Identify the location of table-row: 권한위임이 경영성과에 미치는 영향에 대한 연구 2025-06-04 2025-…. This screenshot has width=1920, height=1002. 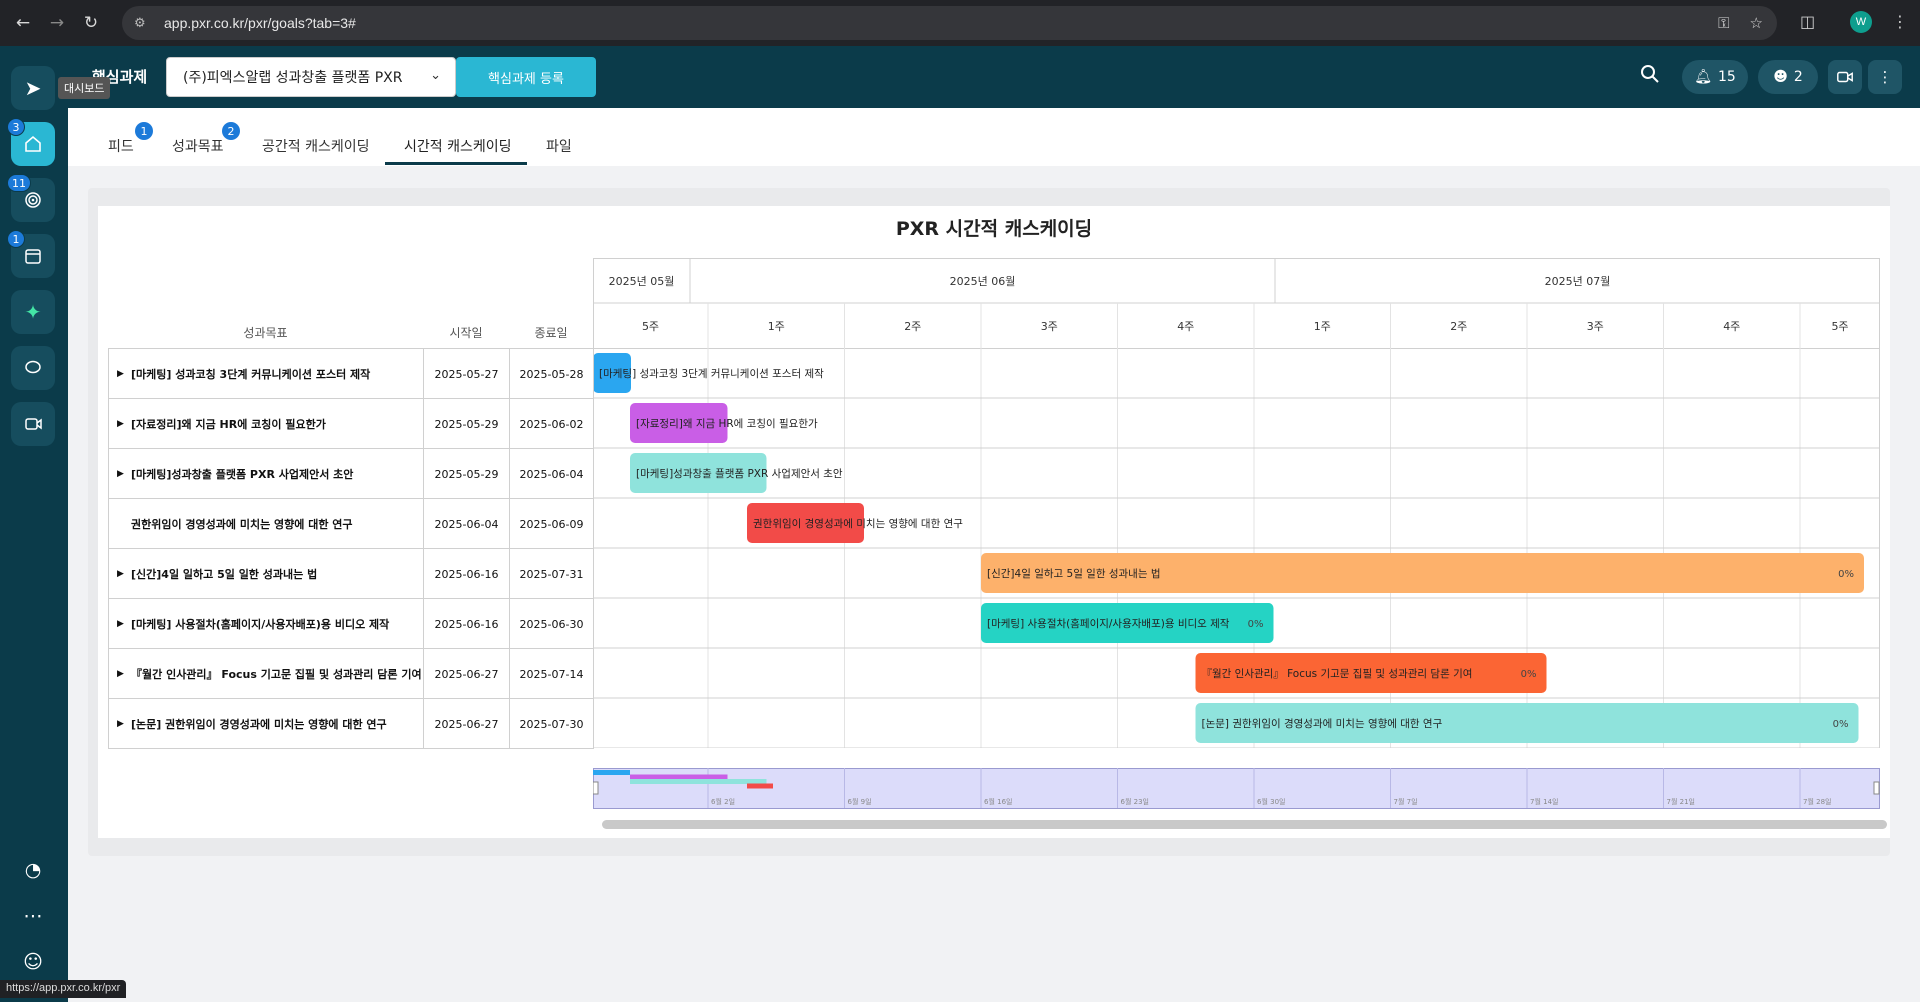
(351, 524).